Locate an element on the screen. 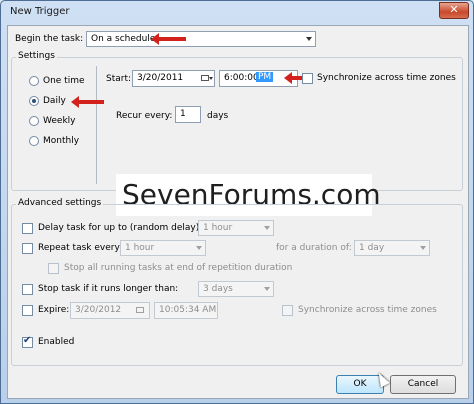 The height and width of the screenshot is (404, 474). begin-task-label: Begin the task: is located at coordinates (49, 39).